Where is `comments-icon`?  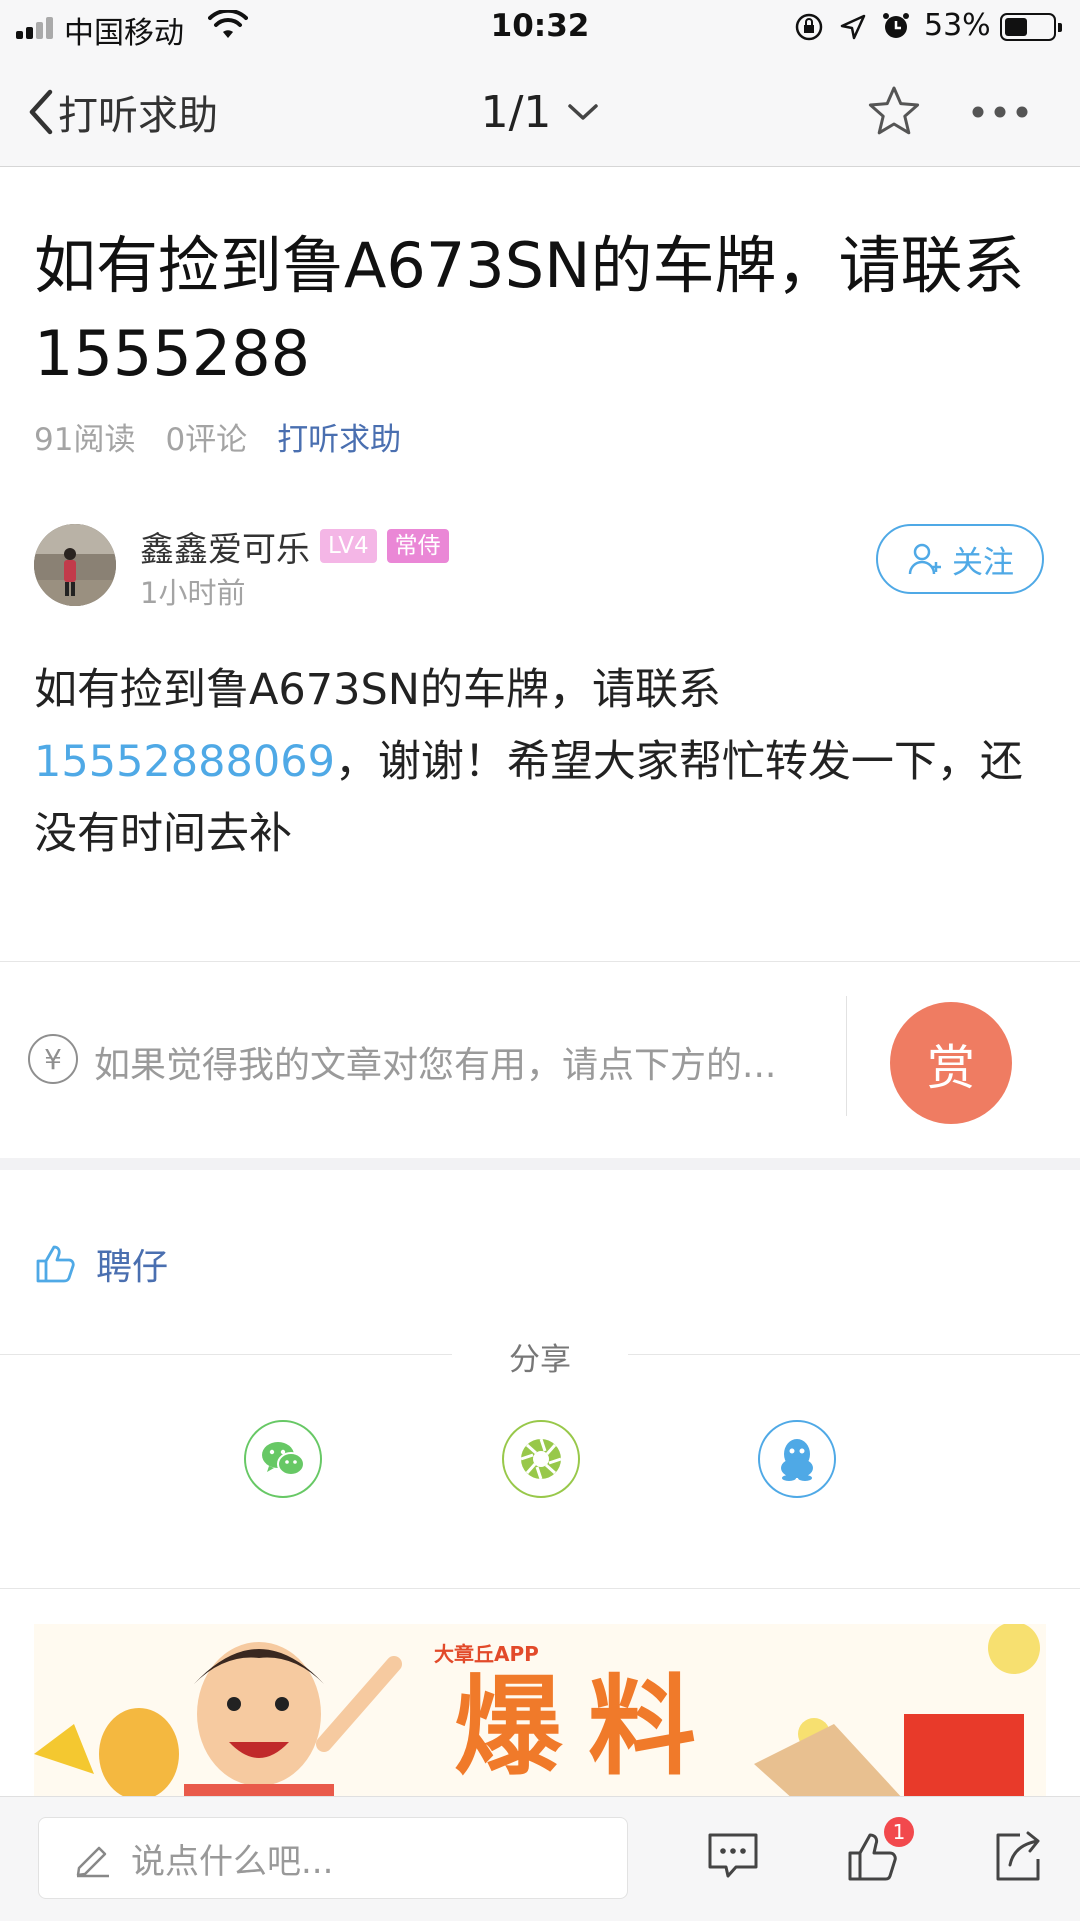 comments-icon is located at coordinates (733, 1856).